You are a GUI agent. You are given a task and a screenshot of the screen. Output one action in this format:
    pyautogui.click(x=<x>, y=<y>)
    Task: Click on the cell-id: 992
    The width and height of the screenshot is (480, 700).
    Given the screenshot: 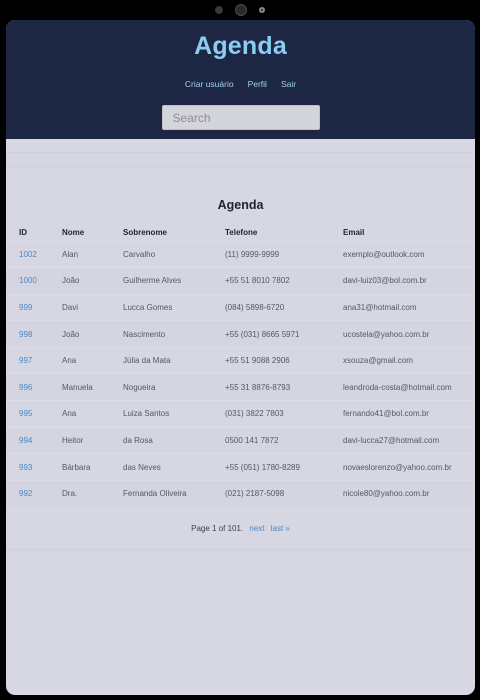 What is the action you would take?
    pyautogui.click(x=34, y=493)
    